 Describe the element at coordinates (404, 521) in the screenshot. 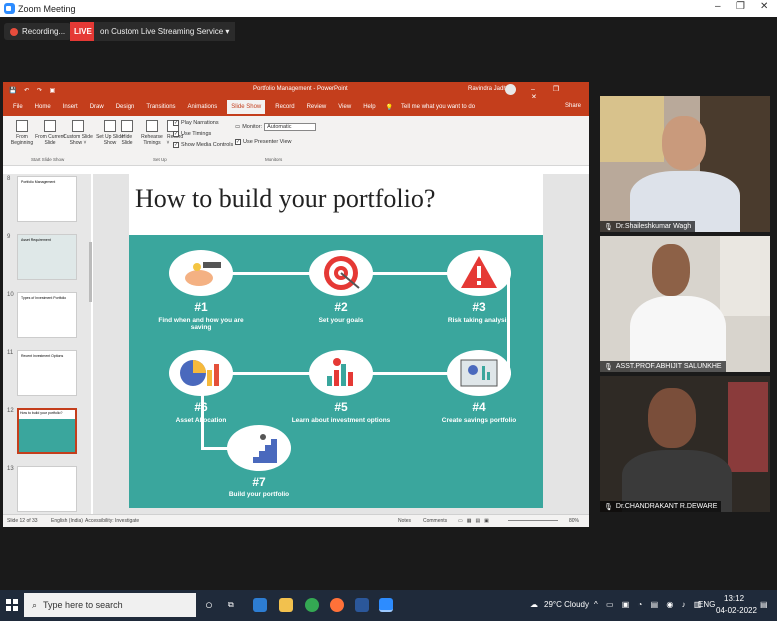

I see `notes-button: Notes` at that location.